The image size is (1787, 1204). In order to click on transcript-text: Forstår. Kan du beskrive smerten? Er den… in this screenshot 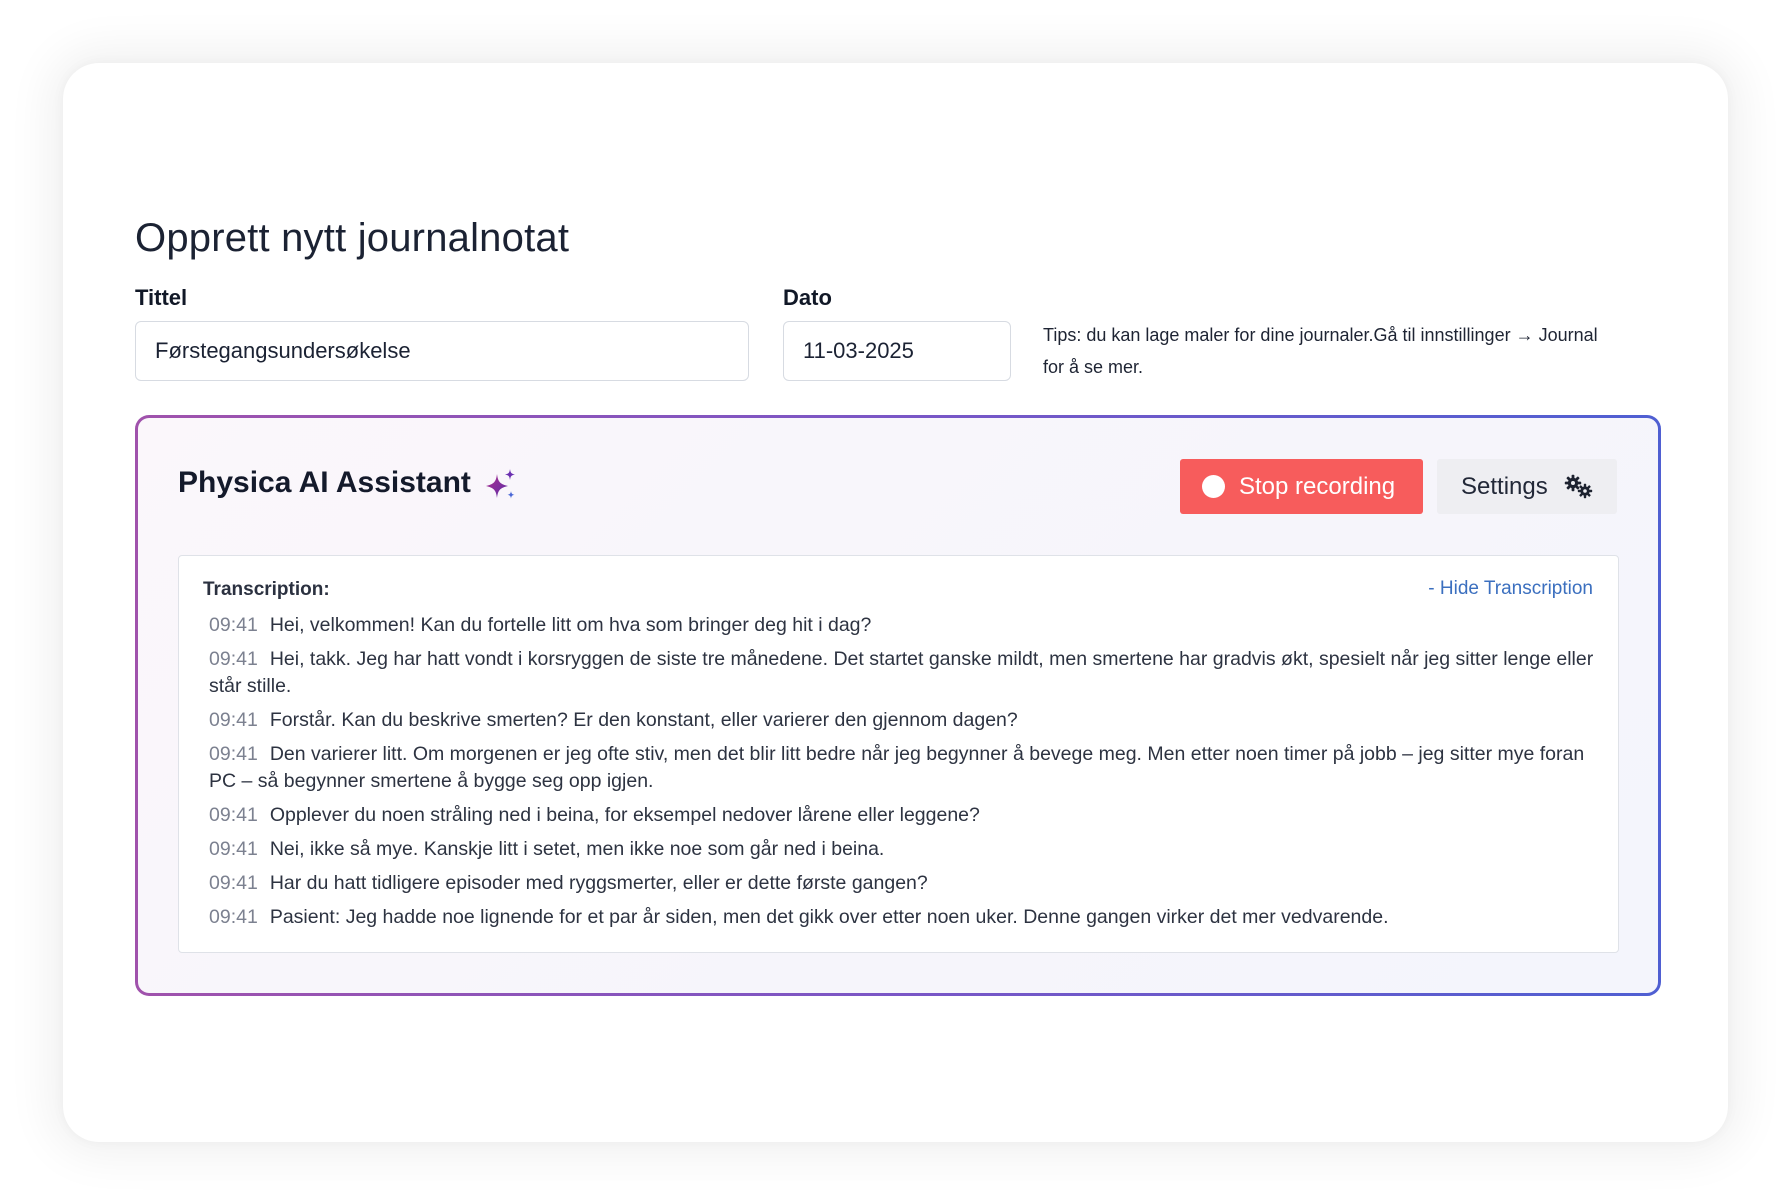, I will do `click(643, 720)`.